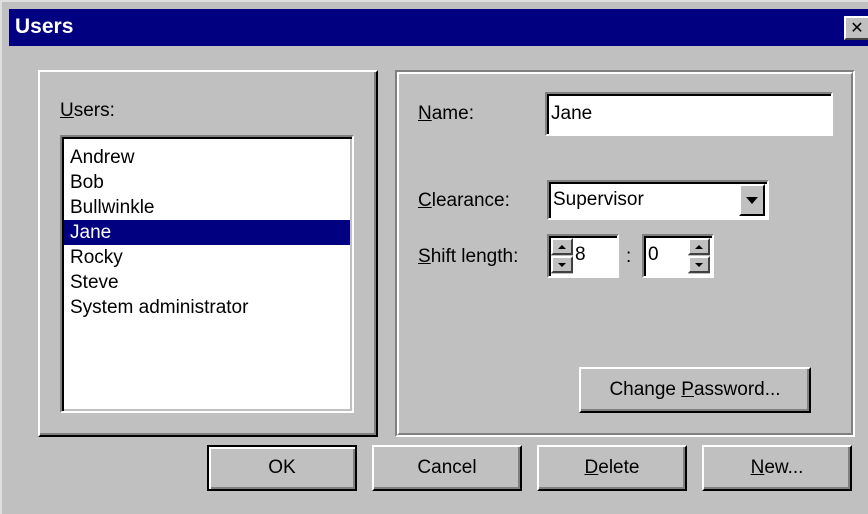 The image size is (868, 514). I want to click on delete-button: Delete, so click(612, 468).